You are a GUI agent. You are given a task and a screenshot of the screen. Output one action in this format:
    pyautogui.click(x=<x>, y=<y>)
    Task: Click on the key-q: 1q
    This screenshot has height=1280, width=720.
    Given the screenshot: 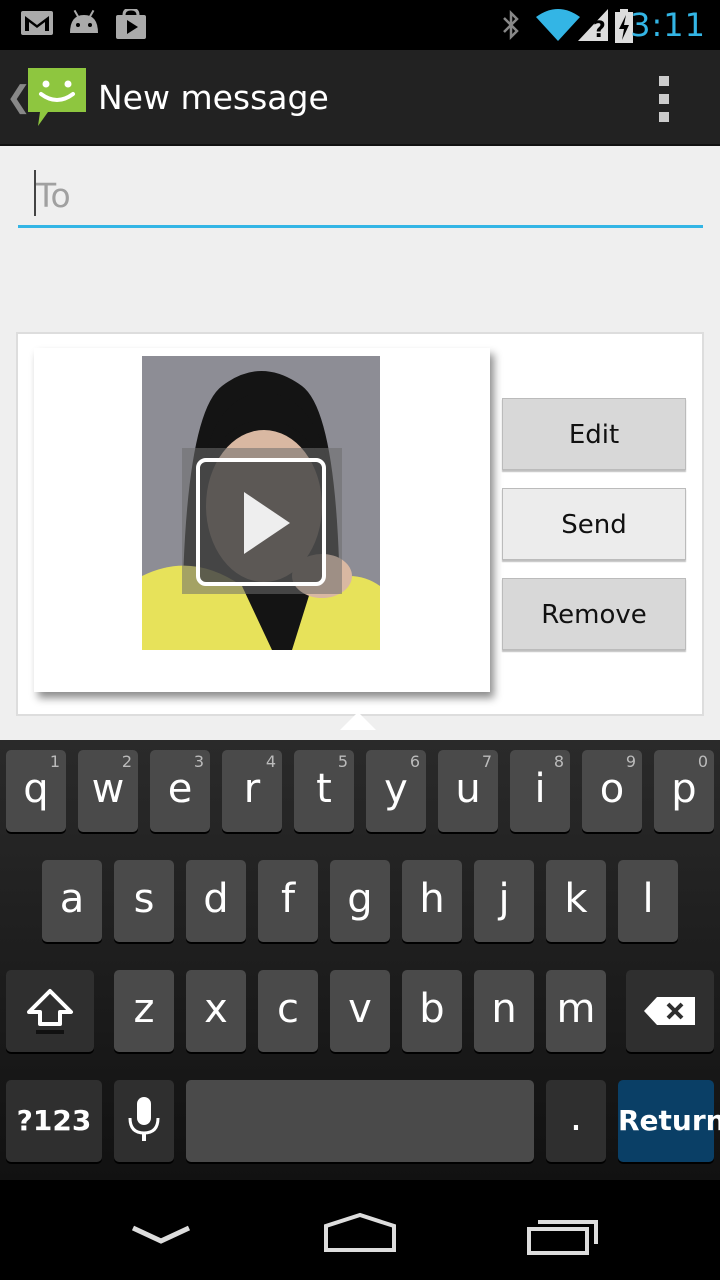 What is the action you would take?
    pyautogui.click(x=36, y=791)
    